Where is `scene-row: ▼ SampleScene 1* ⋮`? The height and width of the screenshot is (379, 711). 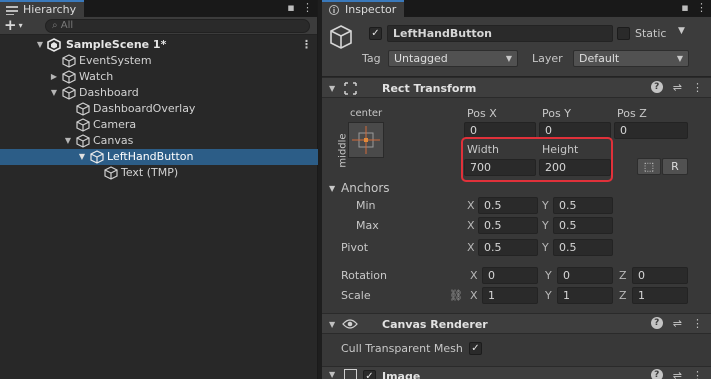
scene-row: ▼ SampleScene 1* ⋮ is located at coordinates (159, 45).